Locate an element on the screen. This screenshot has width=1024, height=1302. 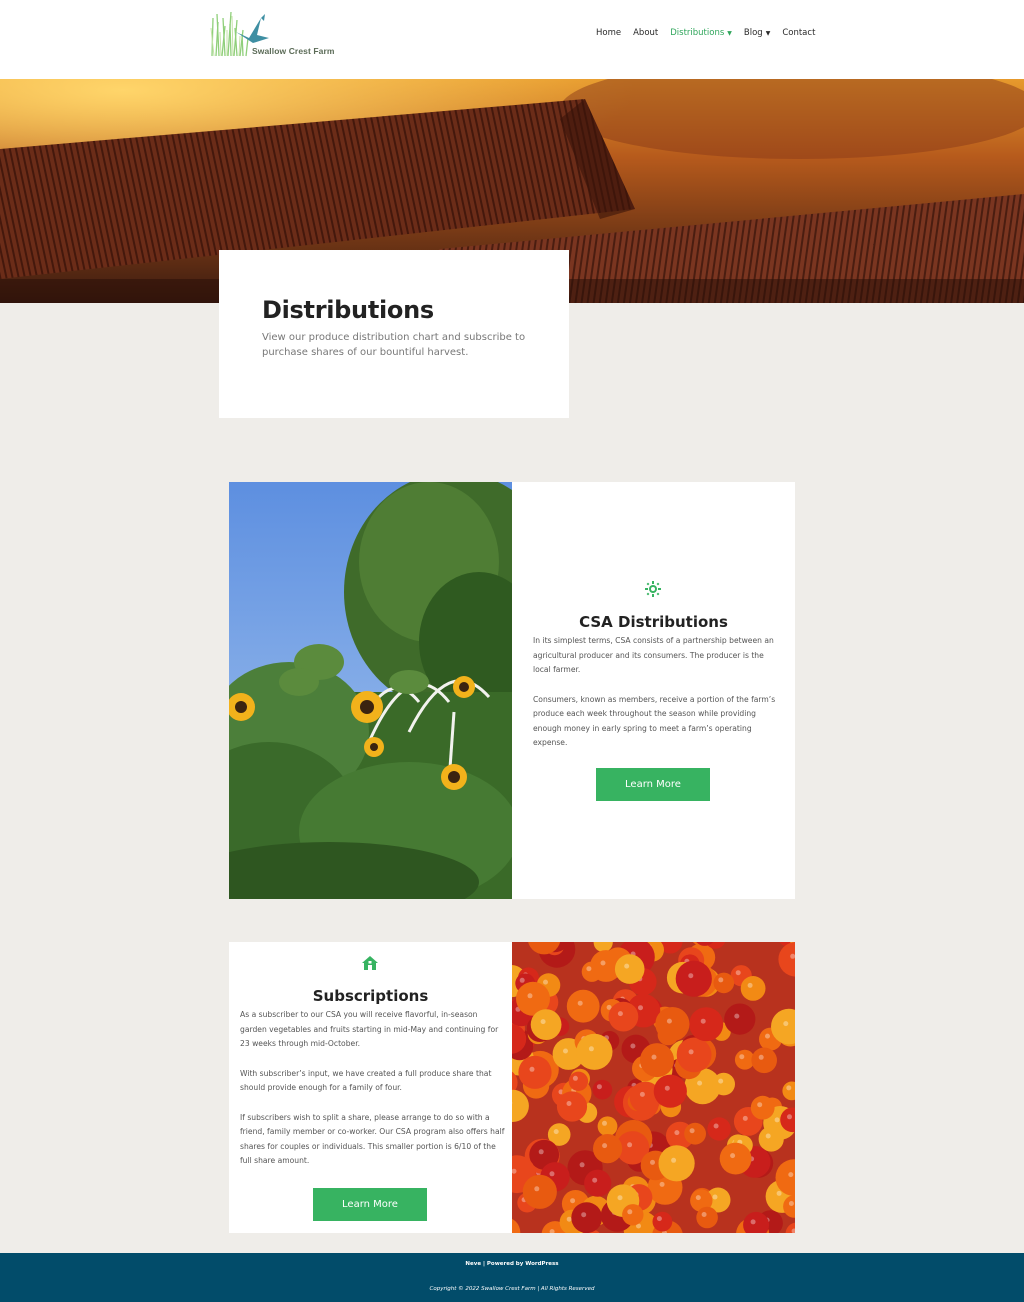
nav-label: Distributions is located at coordinates (697, 33).